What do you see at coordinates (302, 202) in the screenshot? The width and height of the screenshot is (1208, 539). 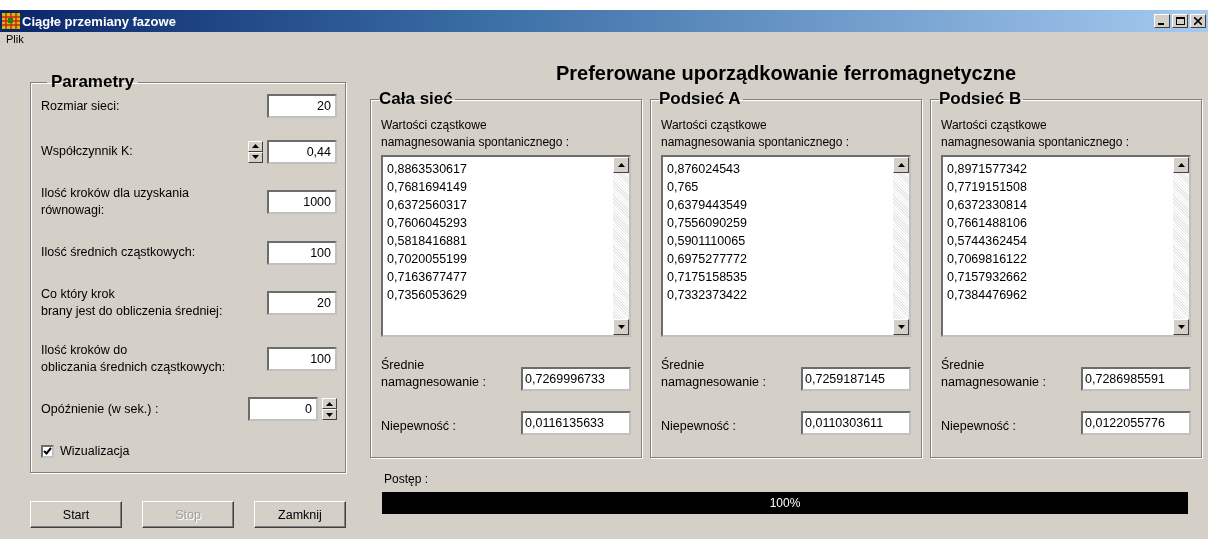 I see `input-field: 1000` at bounding box center [302, 202].